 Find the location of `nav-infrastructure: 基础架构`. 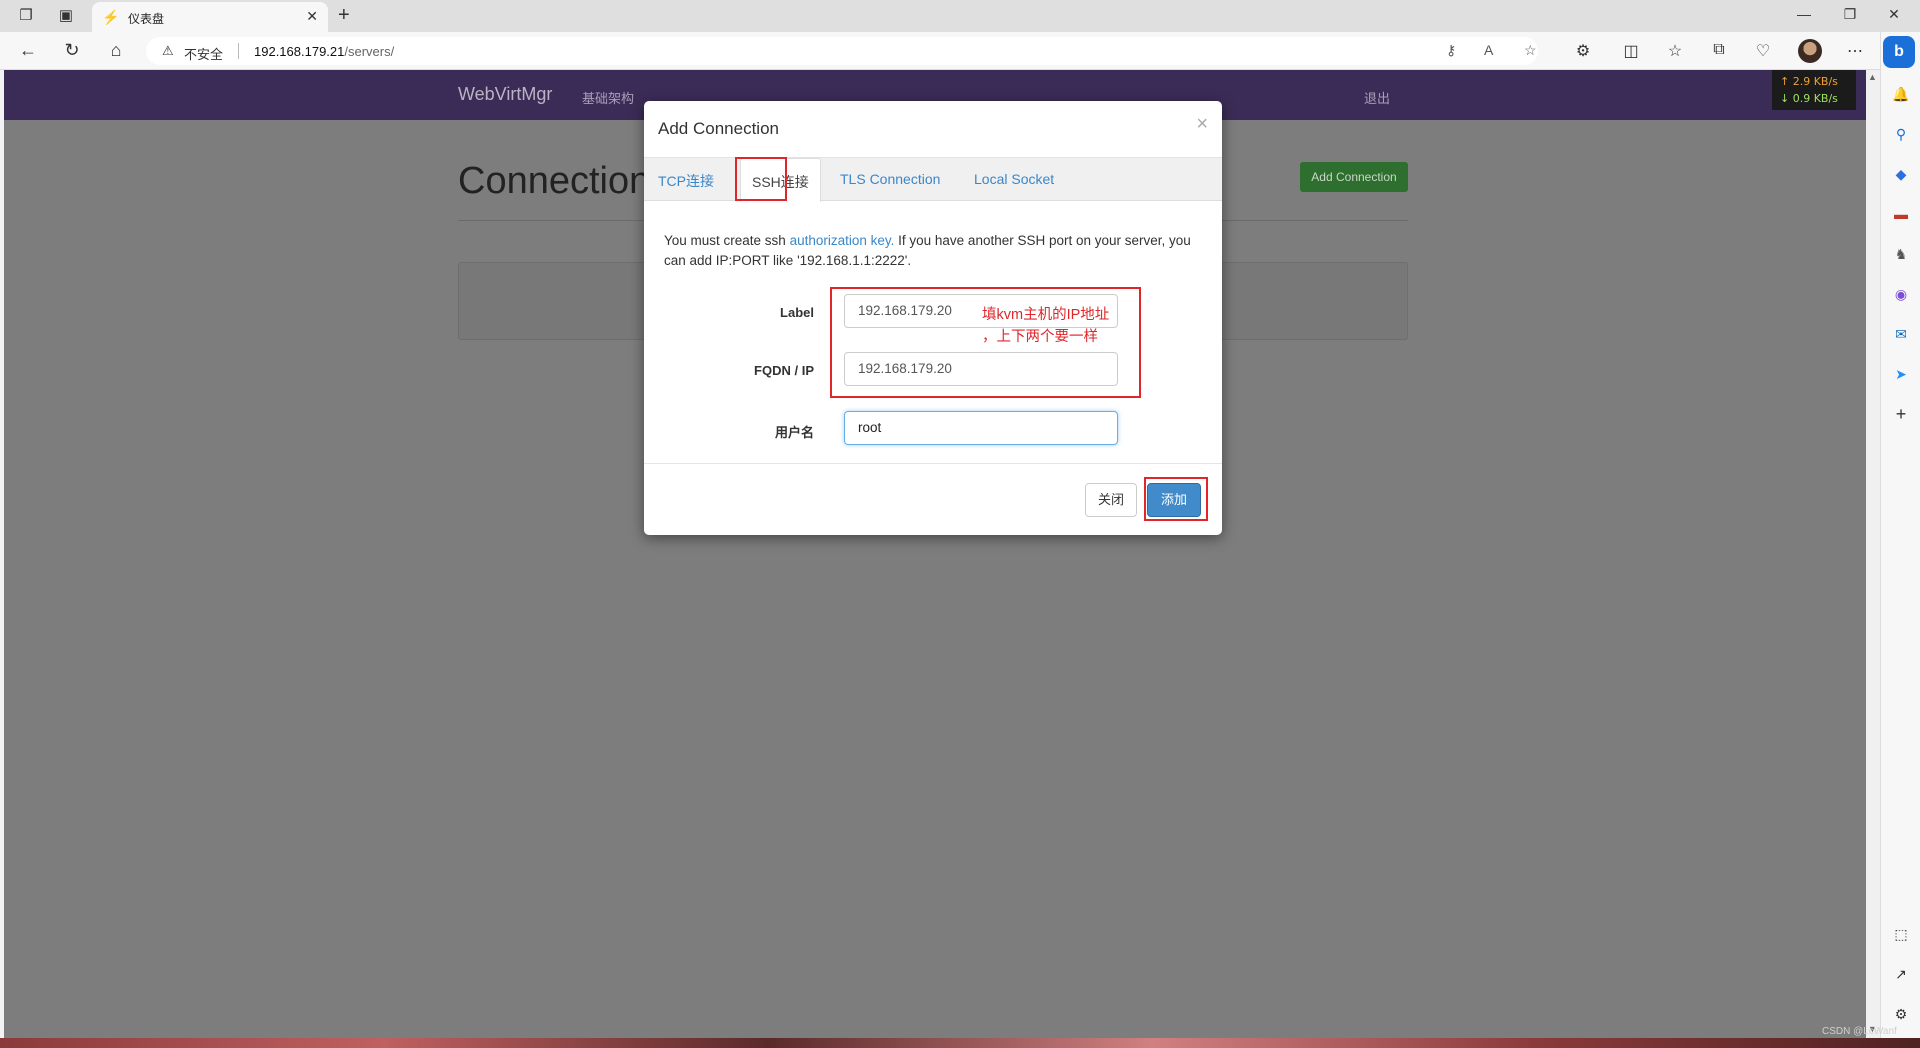

nav-infrastructure: 基础架构 is located at coordinates (608, 97).